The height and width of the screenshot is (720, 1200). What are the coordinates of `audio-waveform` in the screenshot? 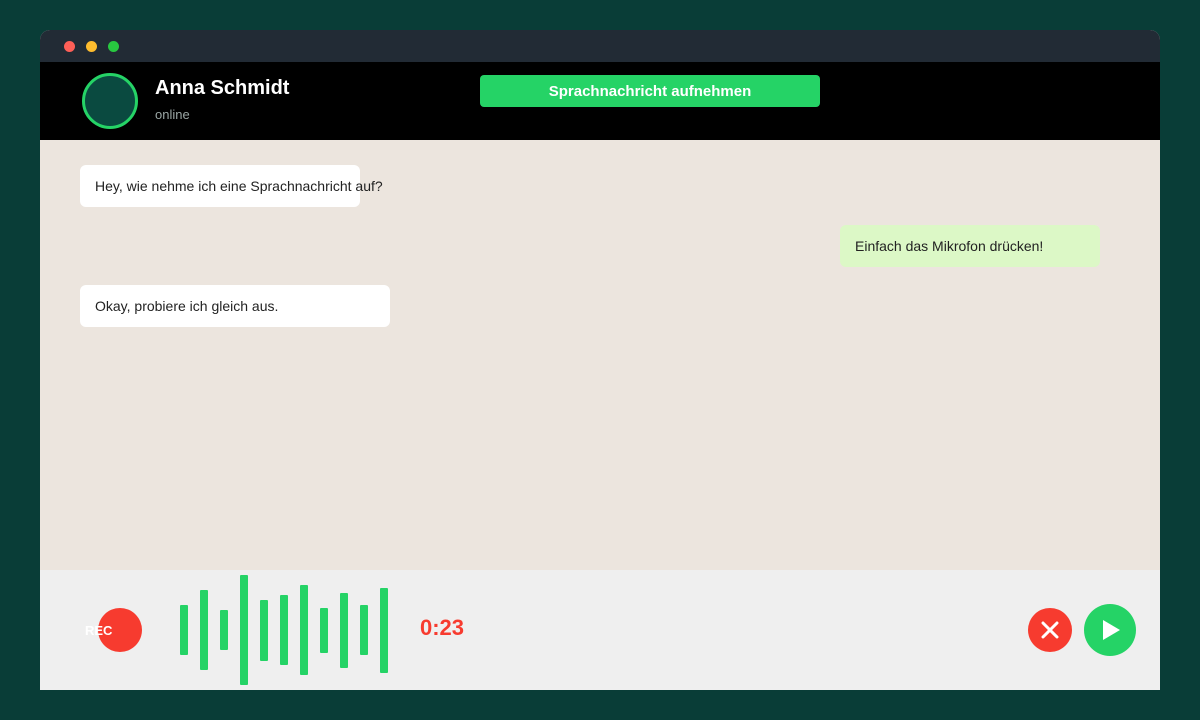 It's located at (290, 630).